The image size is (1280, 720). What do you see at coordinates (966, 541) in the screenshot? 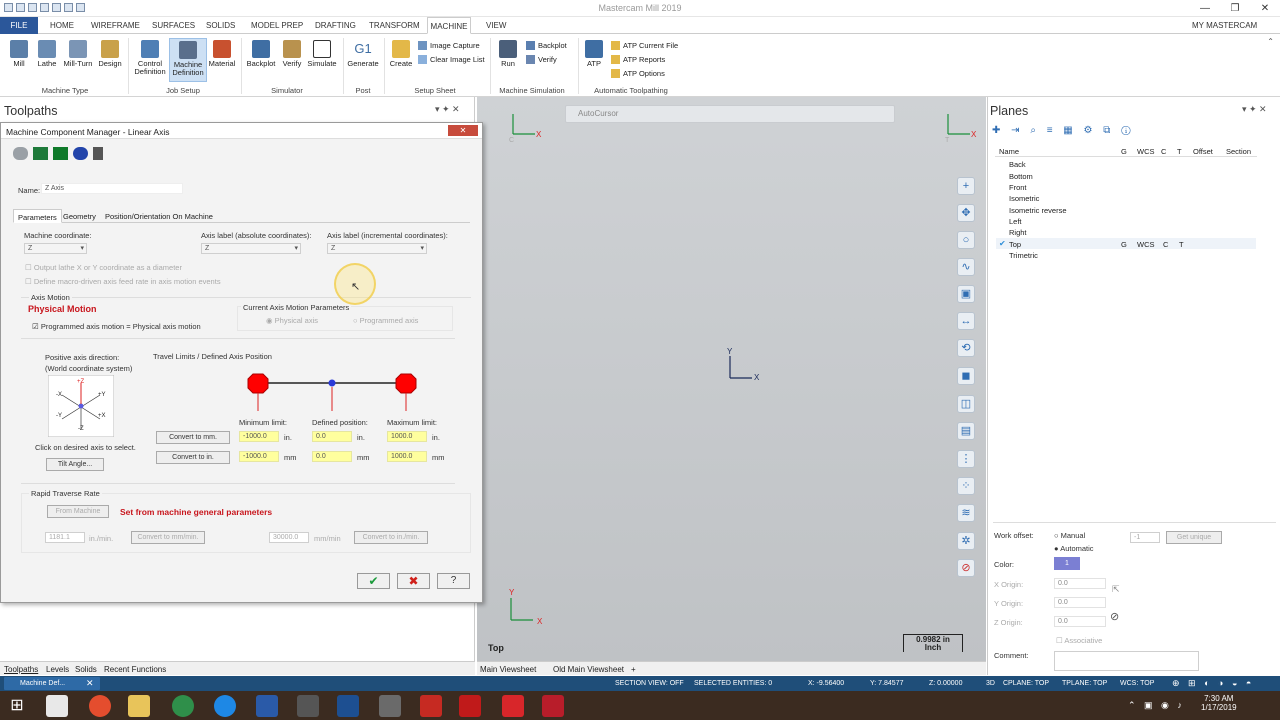
I see `vt-settings-icon: ✲` at bounding box center [966, 541].